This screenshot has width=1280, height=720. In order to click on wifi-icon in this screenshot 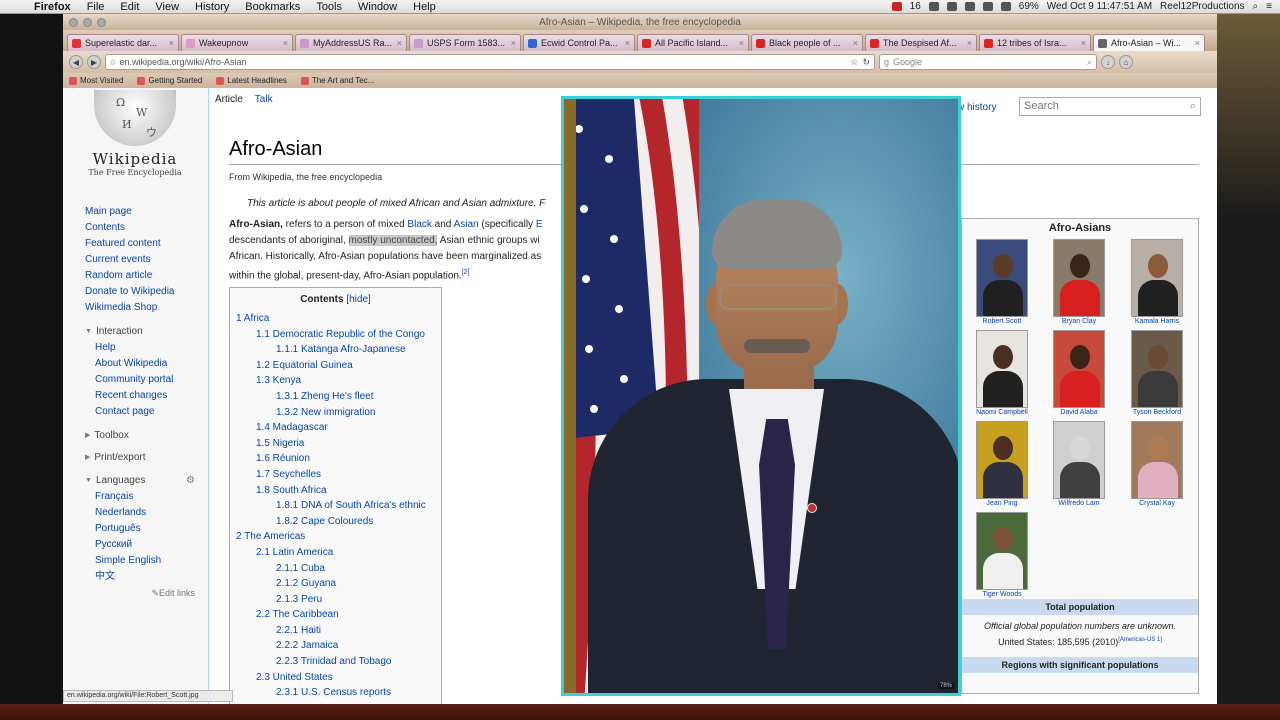, I will do `click(969, 6)`.